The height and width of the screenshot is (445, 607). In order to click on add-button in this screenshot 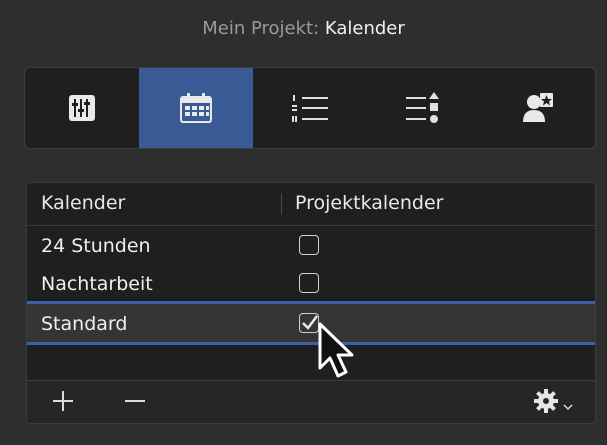, I will do `click(63, 403)`.